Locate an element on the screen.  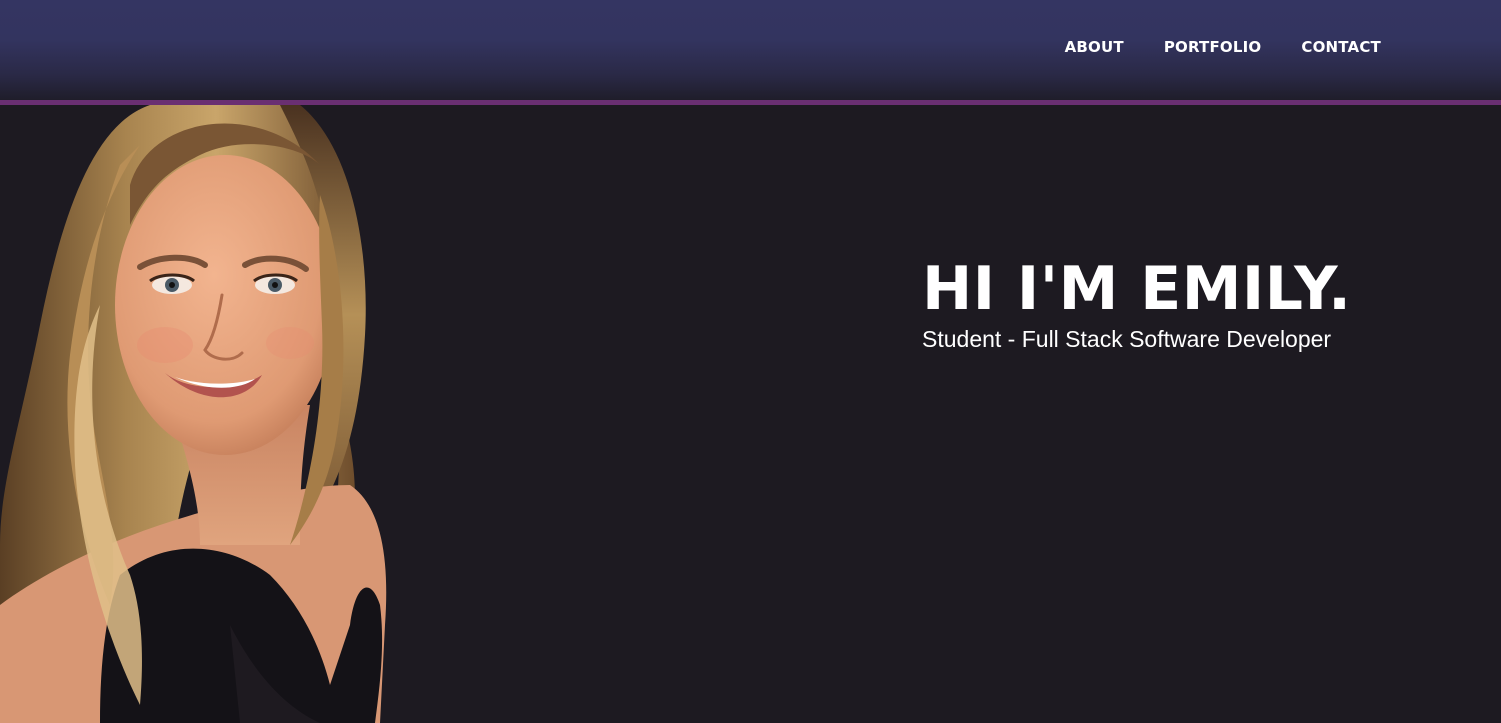
nav-menu: ABOUT PORTFOLIO CONTACT is located at coordinates (1223, 47).